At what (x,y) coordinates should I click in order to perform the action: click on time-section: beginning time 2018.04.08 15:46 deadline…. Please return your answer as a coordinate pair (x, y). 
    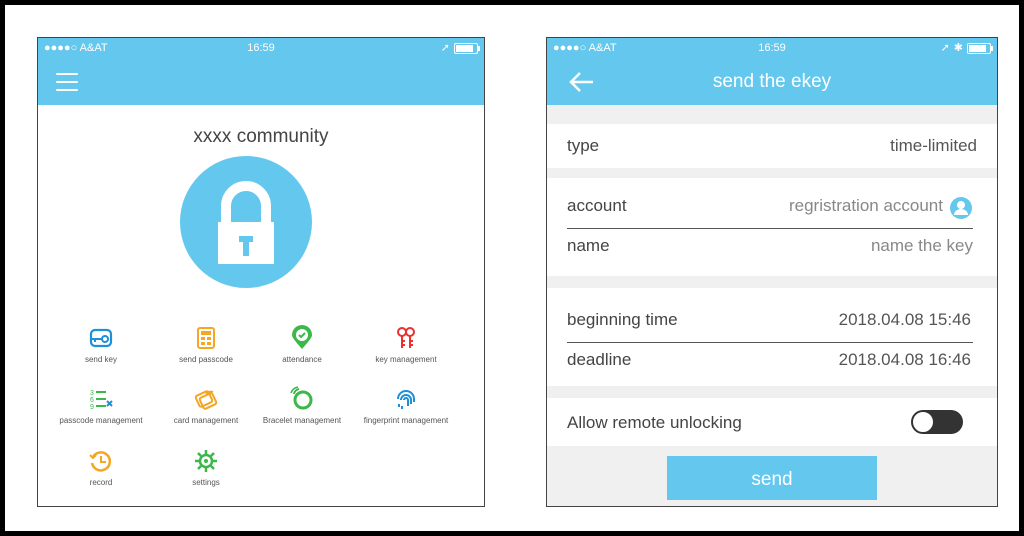
    Looking at the image, I should click on (772, 337).